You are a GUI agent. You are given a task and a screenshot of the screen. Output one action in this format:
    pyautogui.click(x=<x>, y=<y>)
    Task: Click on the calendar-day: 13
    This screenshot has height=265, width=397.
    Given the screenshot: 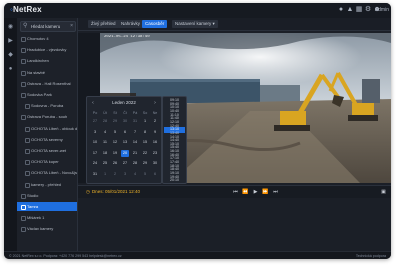 What is the action you would take?
    pyautogui.click(x=125, y=142)
    